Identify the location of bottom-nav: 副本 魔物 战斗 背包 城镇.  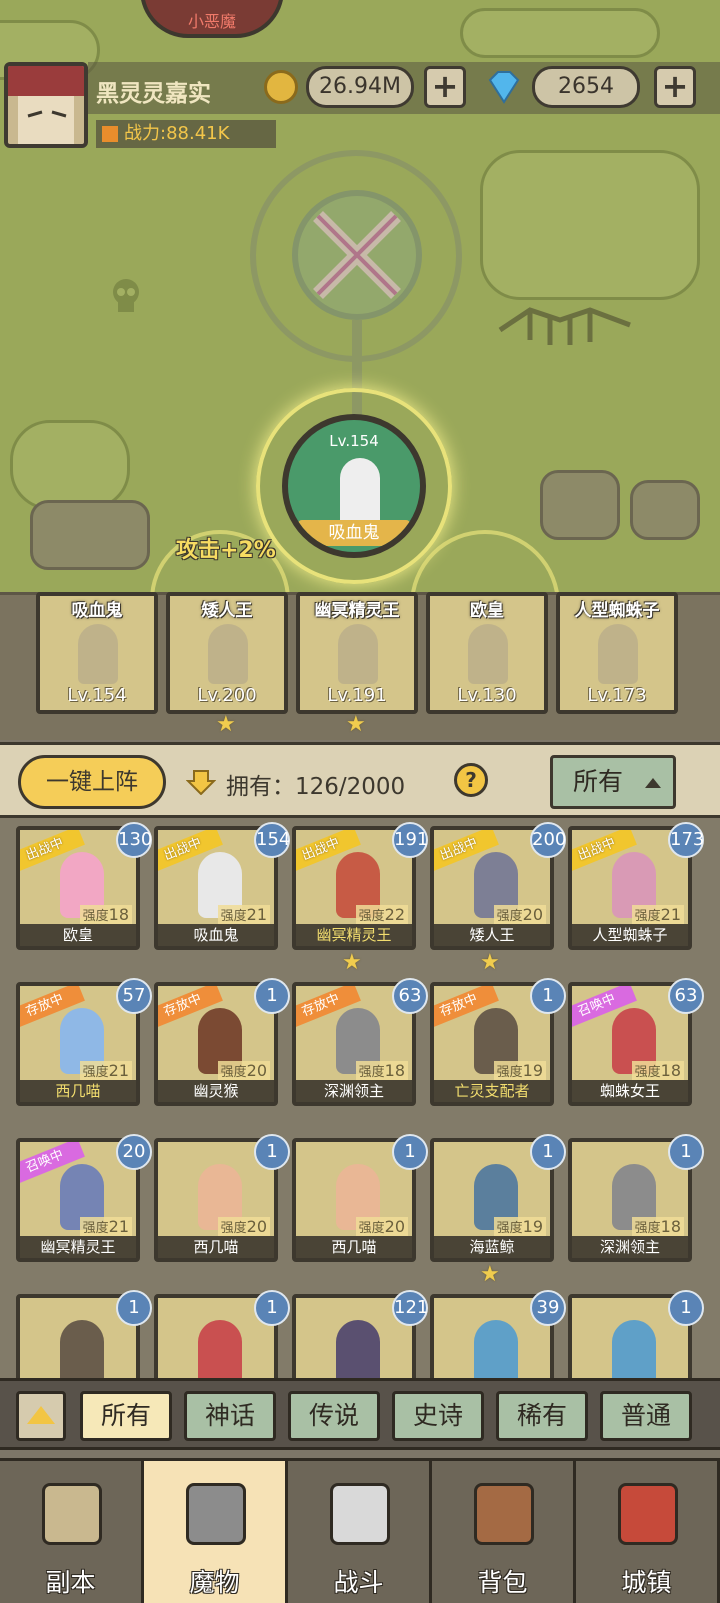
(360, 1530).